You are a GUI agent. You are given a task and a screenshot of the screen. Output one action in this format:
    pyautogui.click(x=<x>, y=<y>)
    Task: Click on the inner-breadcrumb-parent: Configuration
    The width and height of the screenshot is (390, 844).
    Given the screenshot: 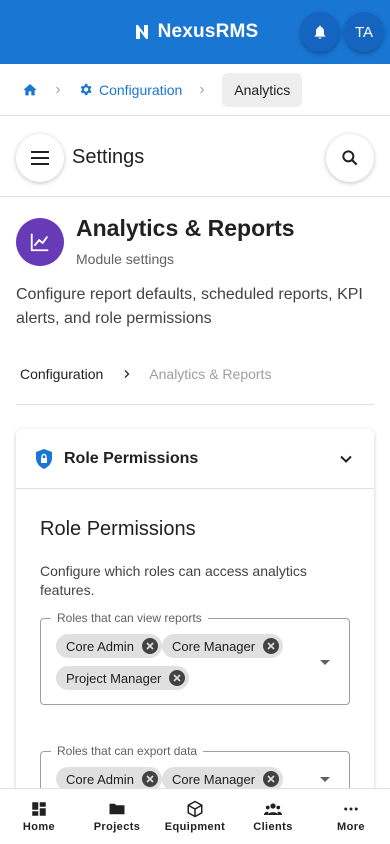 What is the action you would take?
    pyautogui.click(x=61, y=374)
    